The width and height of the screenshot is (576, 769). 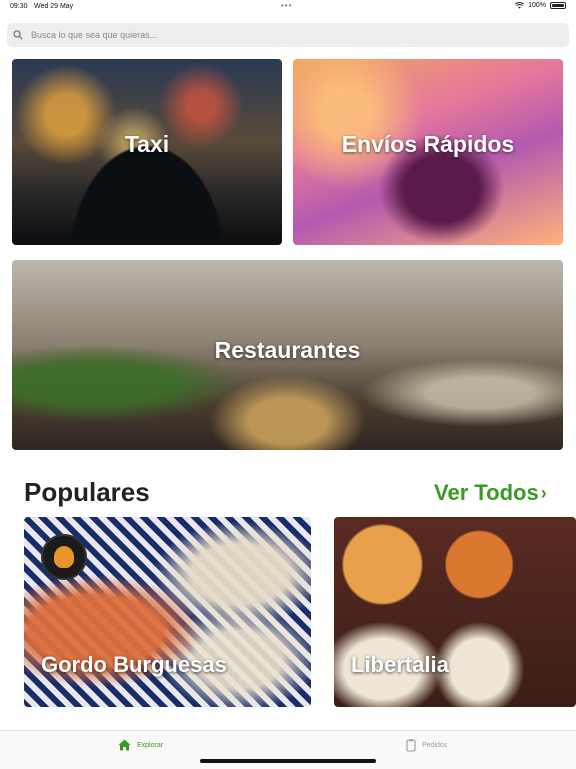 I want to click on category-label: Envíos Rápidos, so click(x=428, y=144).